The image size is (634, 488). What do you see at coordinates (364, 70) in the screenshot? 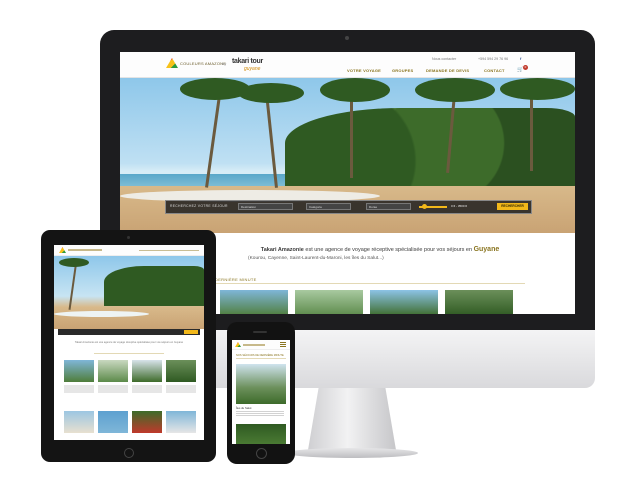
I see `nav-votre-voyage: VOTRE VOYAGE` at bounding box center [364, 70].